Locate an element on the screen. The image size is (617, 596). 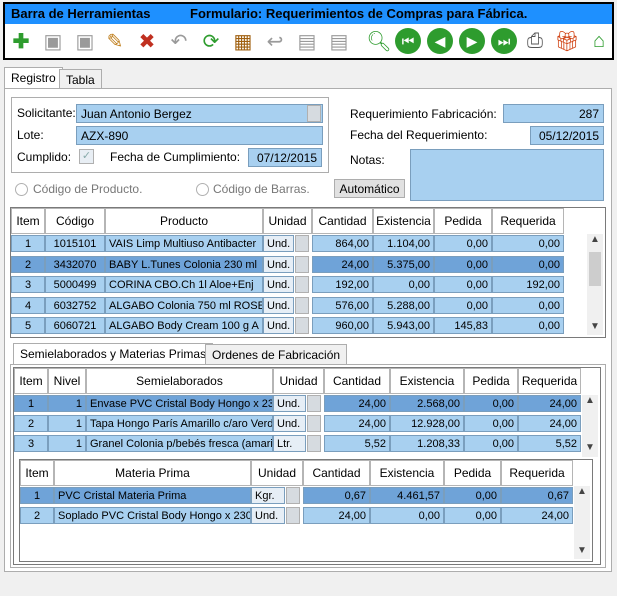
products-cell: 5.943,00 is located at coordinates (403, 325).